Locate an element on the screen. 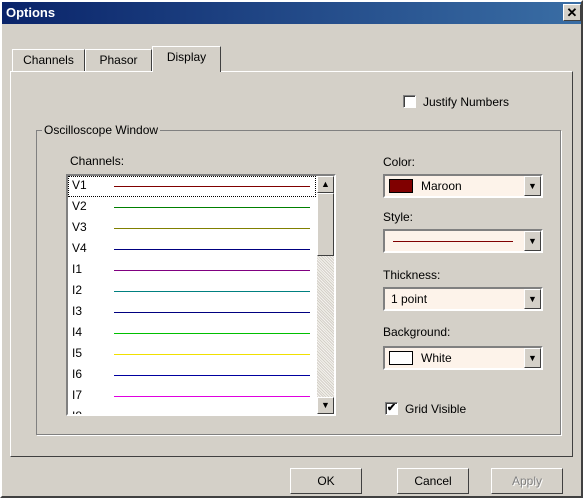  channel-row-i7: I7 is located at coordinates (192, 396).